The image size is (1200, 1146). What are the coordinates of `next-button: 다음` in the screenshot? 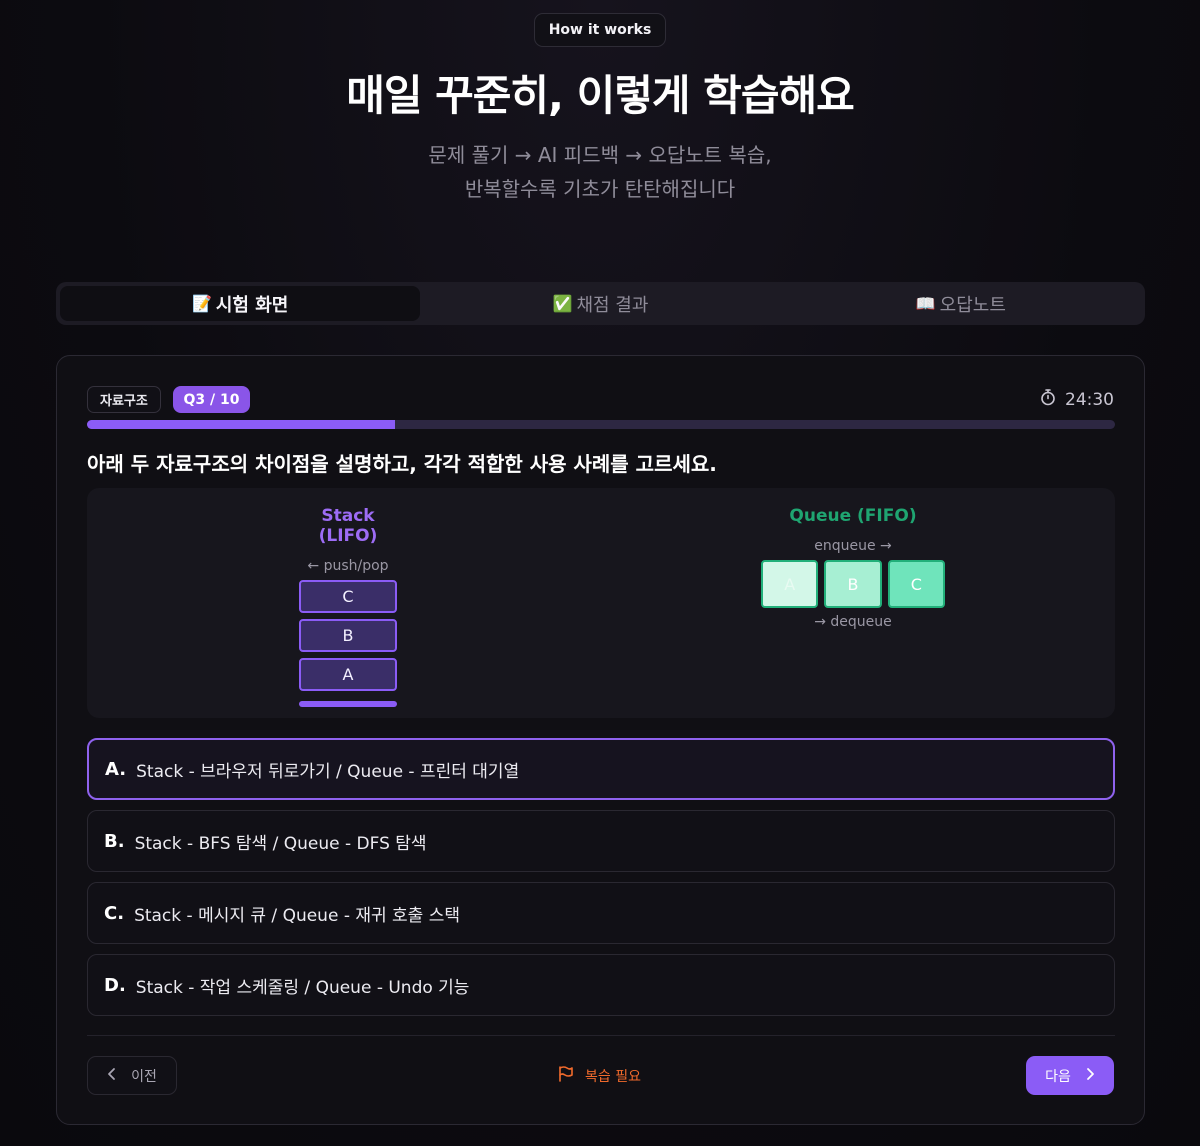 It's located at (1070, 1075).